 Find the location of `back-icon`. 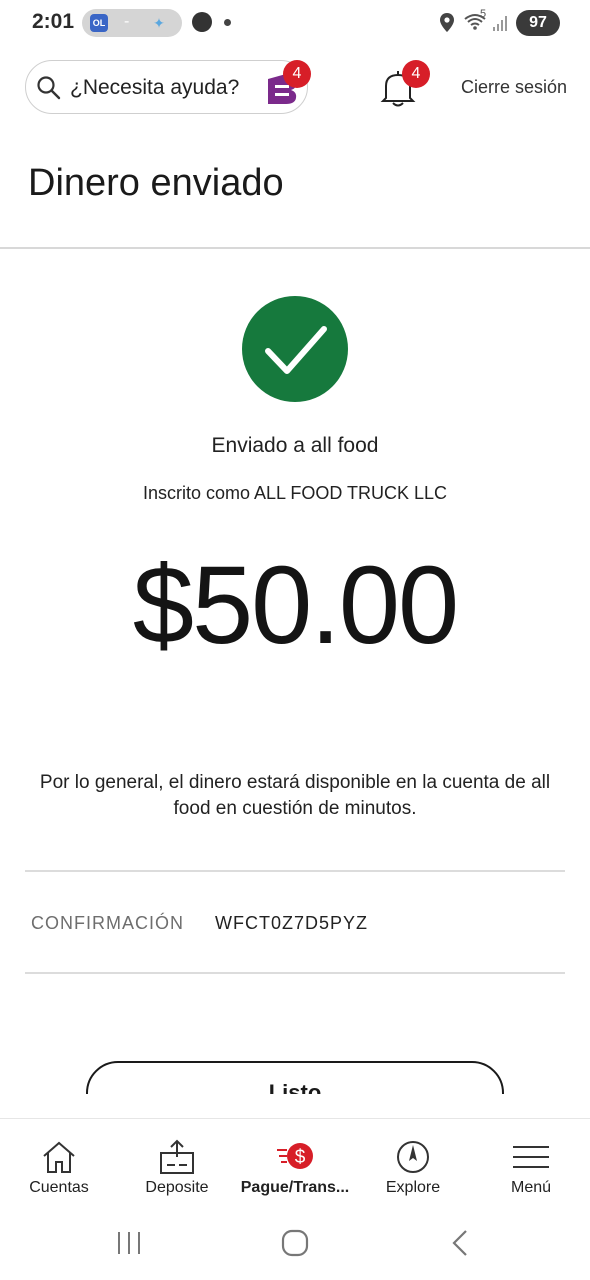

back-icon is located at coordinates (460, 1243).